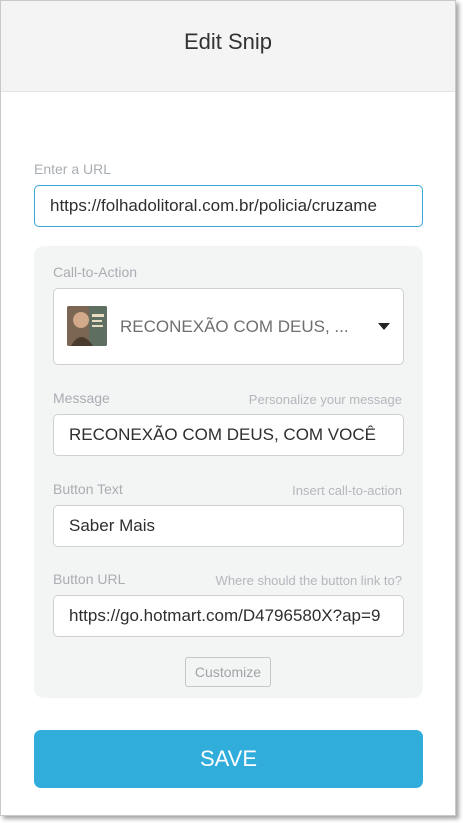  What do you see at coordinates (228, 616) in the screenshot?
I see `button-url-input: https://go.hotmart.com/D4796580X?ap=9` at bounding box center [228, 616].